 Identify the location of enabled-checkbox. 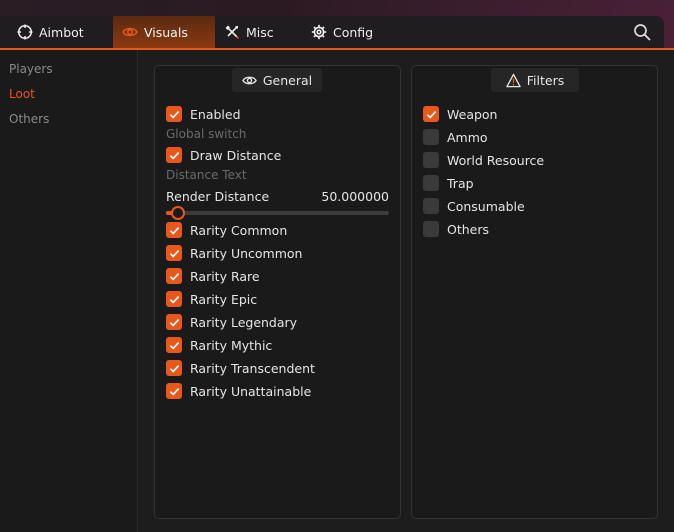
(174, 114).